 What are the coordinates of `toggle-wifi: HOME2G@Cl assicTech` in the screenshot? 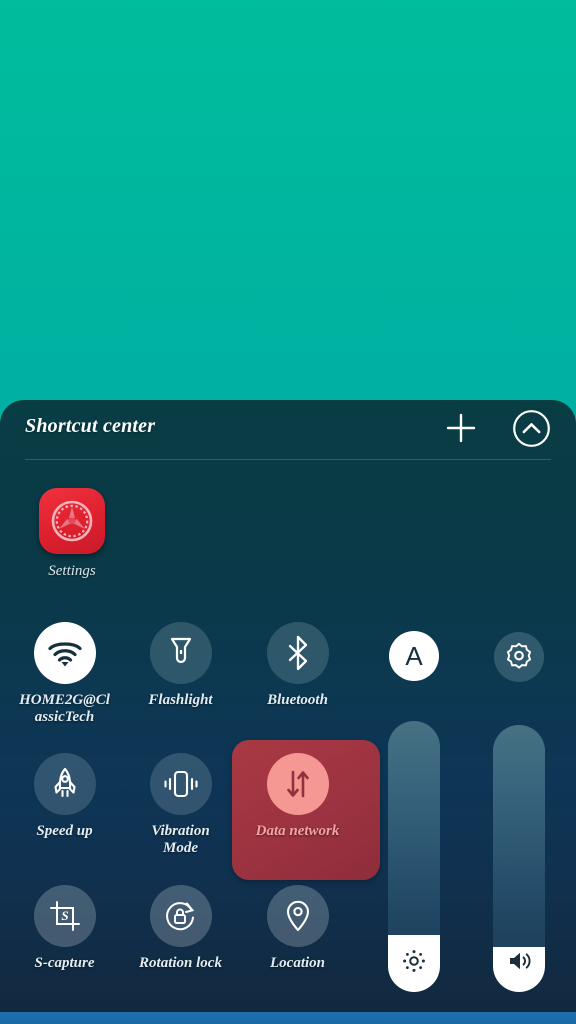 It's located at (64, 674).